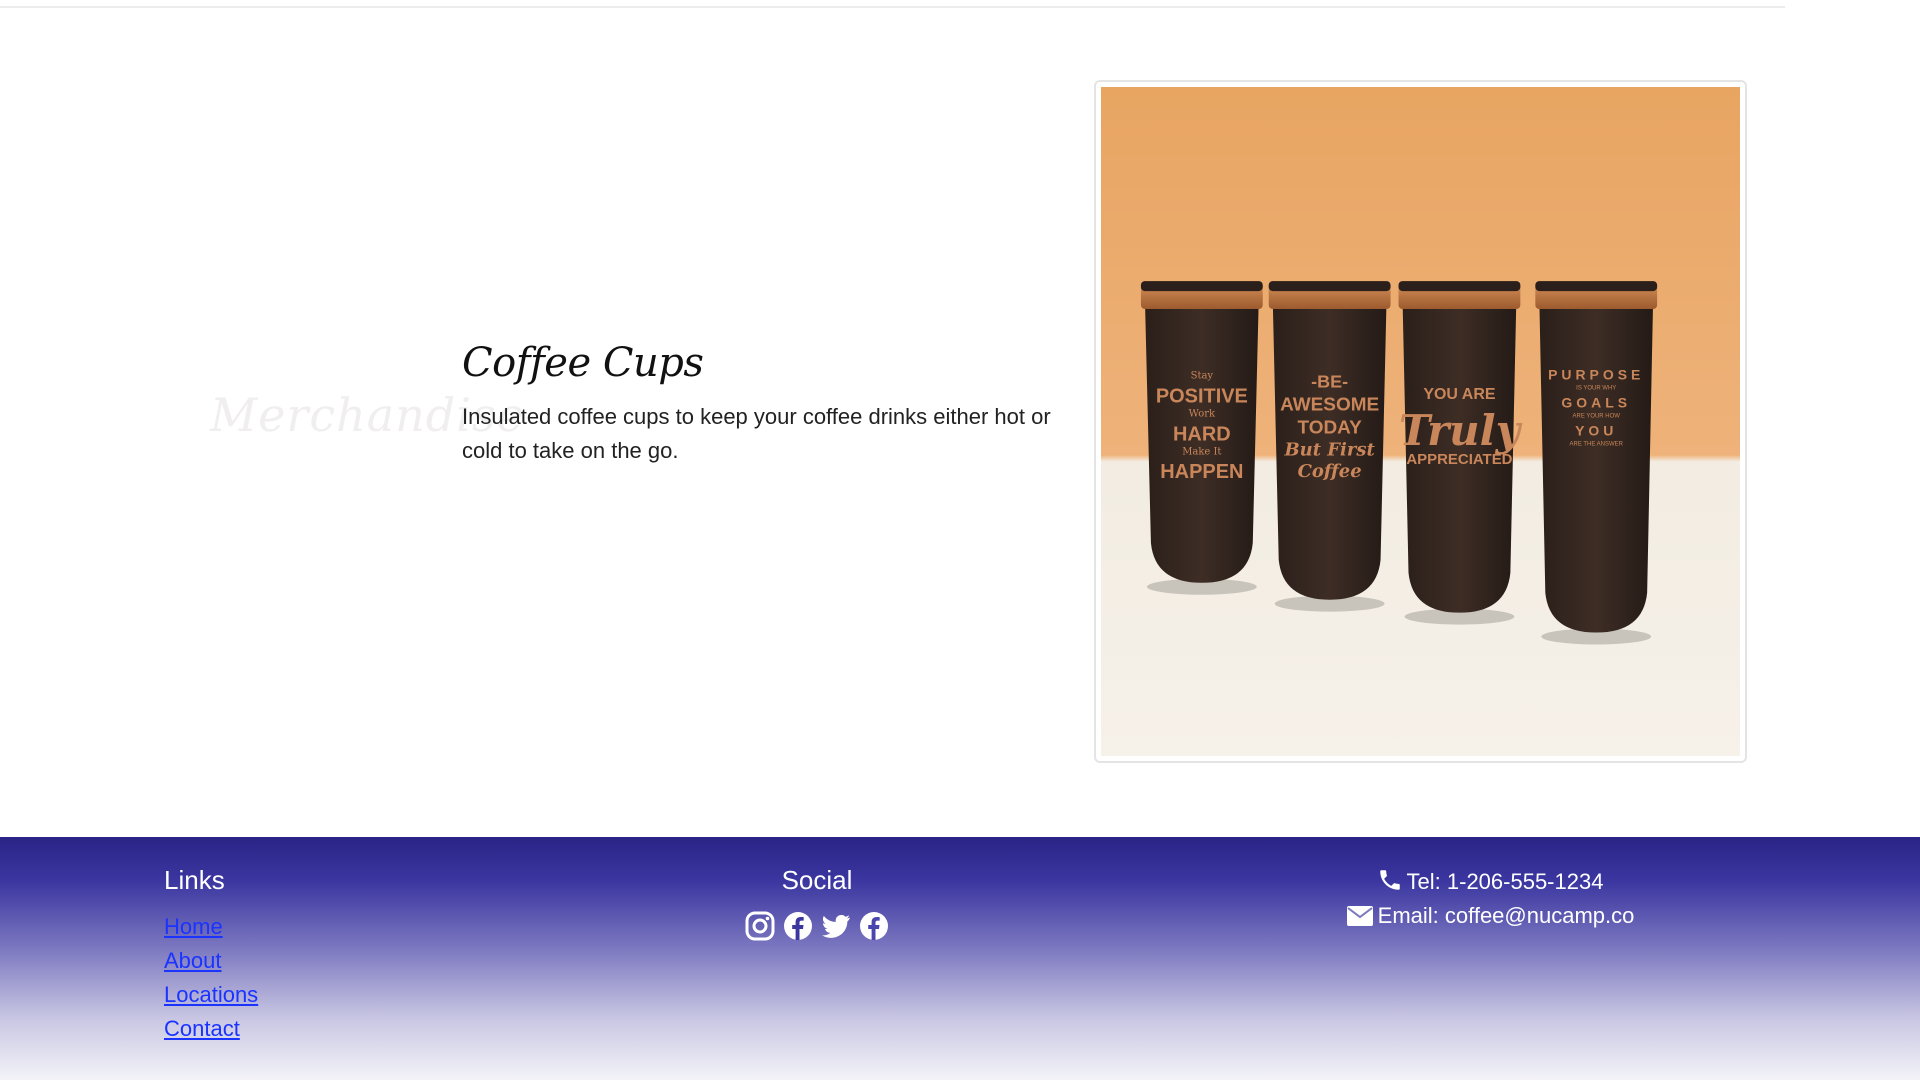 This screenshot has height=1080, width=1920. Describe the element at coordinates (1596, 389) in the screenshot. I see `cup-print-text: IS YOUR WHY` at that location.